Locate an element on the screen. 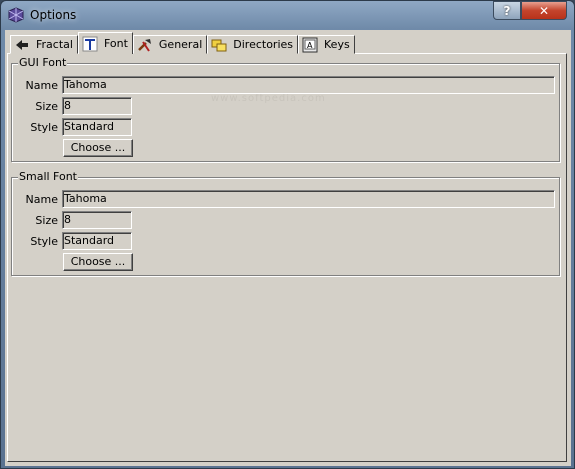 The width and height of the screenshot is (575, 469). app-icon is located at coordinates (16, 15).